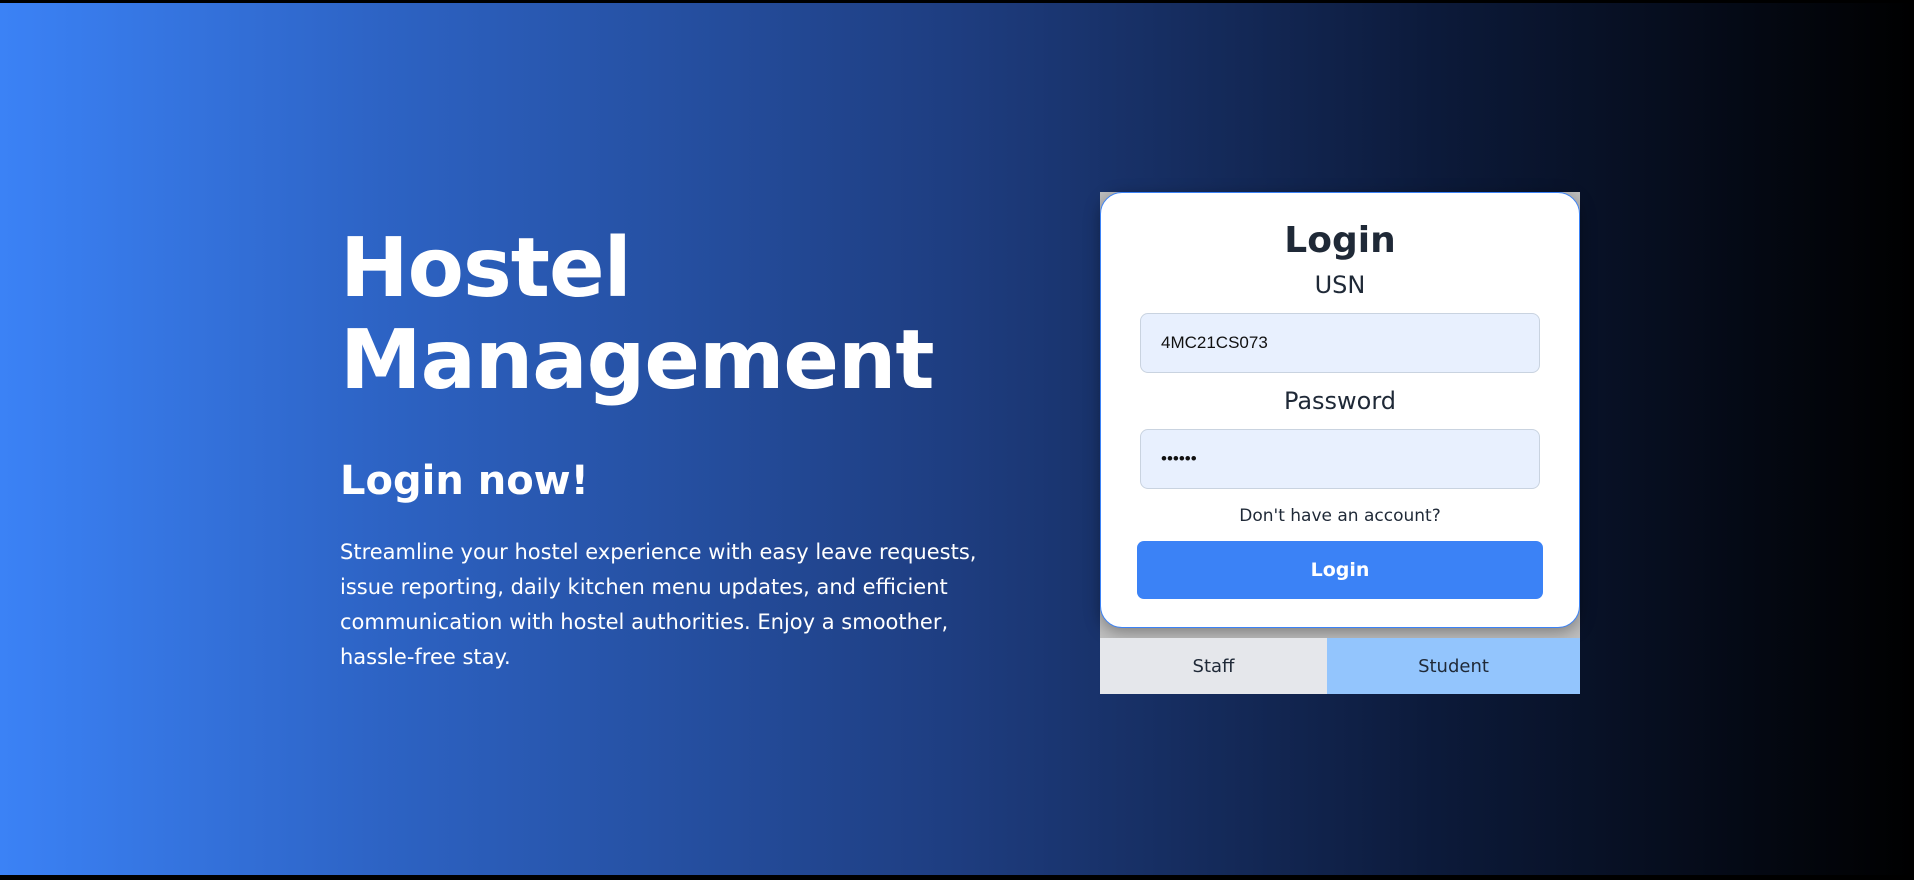  Describe the element at coordinates (1453, 666) in the screenshot. I see `tab-student: Student` at that location.